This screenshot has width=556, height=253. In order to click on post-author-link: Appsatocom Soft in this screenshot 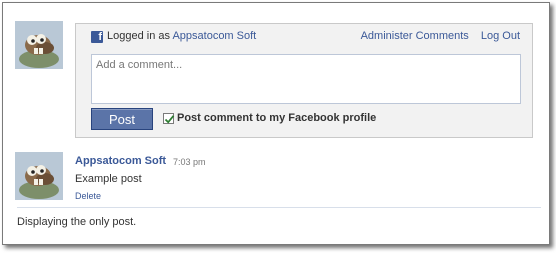, I will do `click(120, 161)`.